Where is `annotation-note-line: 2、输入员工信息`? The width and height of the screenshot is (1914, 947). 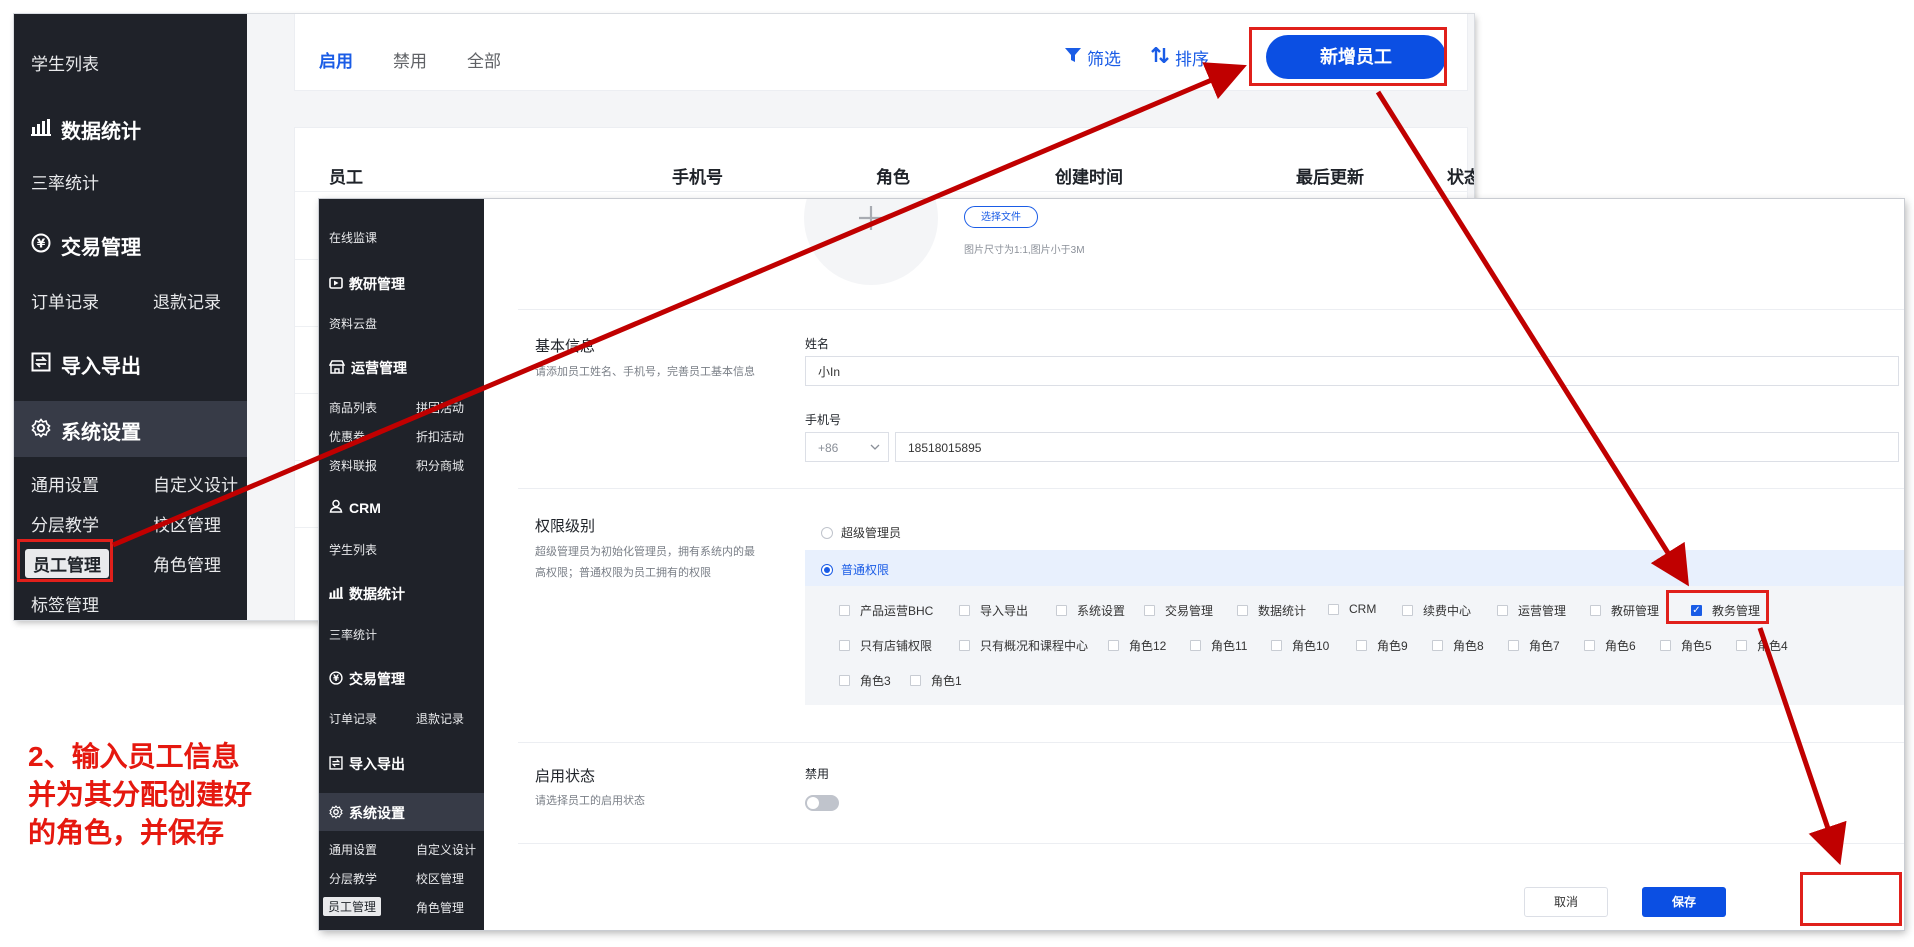 annotation-note-line: 2、输入员工信息 is located at coordinates (134, 756).